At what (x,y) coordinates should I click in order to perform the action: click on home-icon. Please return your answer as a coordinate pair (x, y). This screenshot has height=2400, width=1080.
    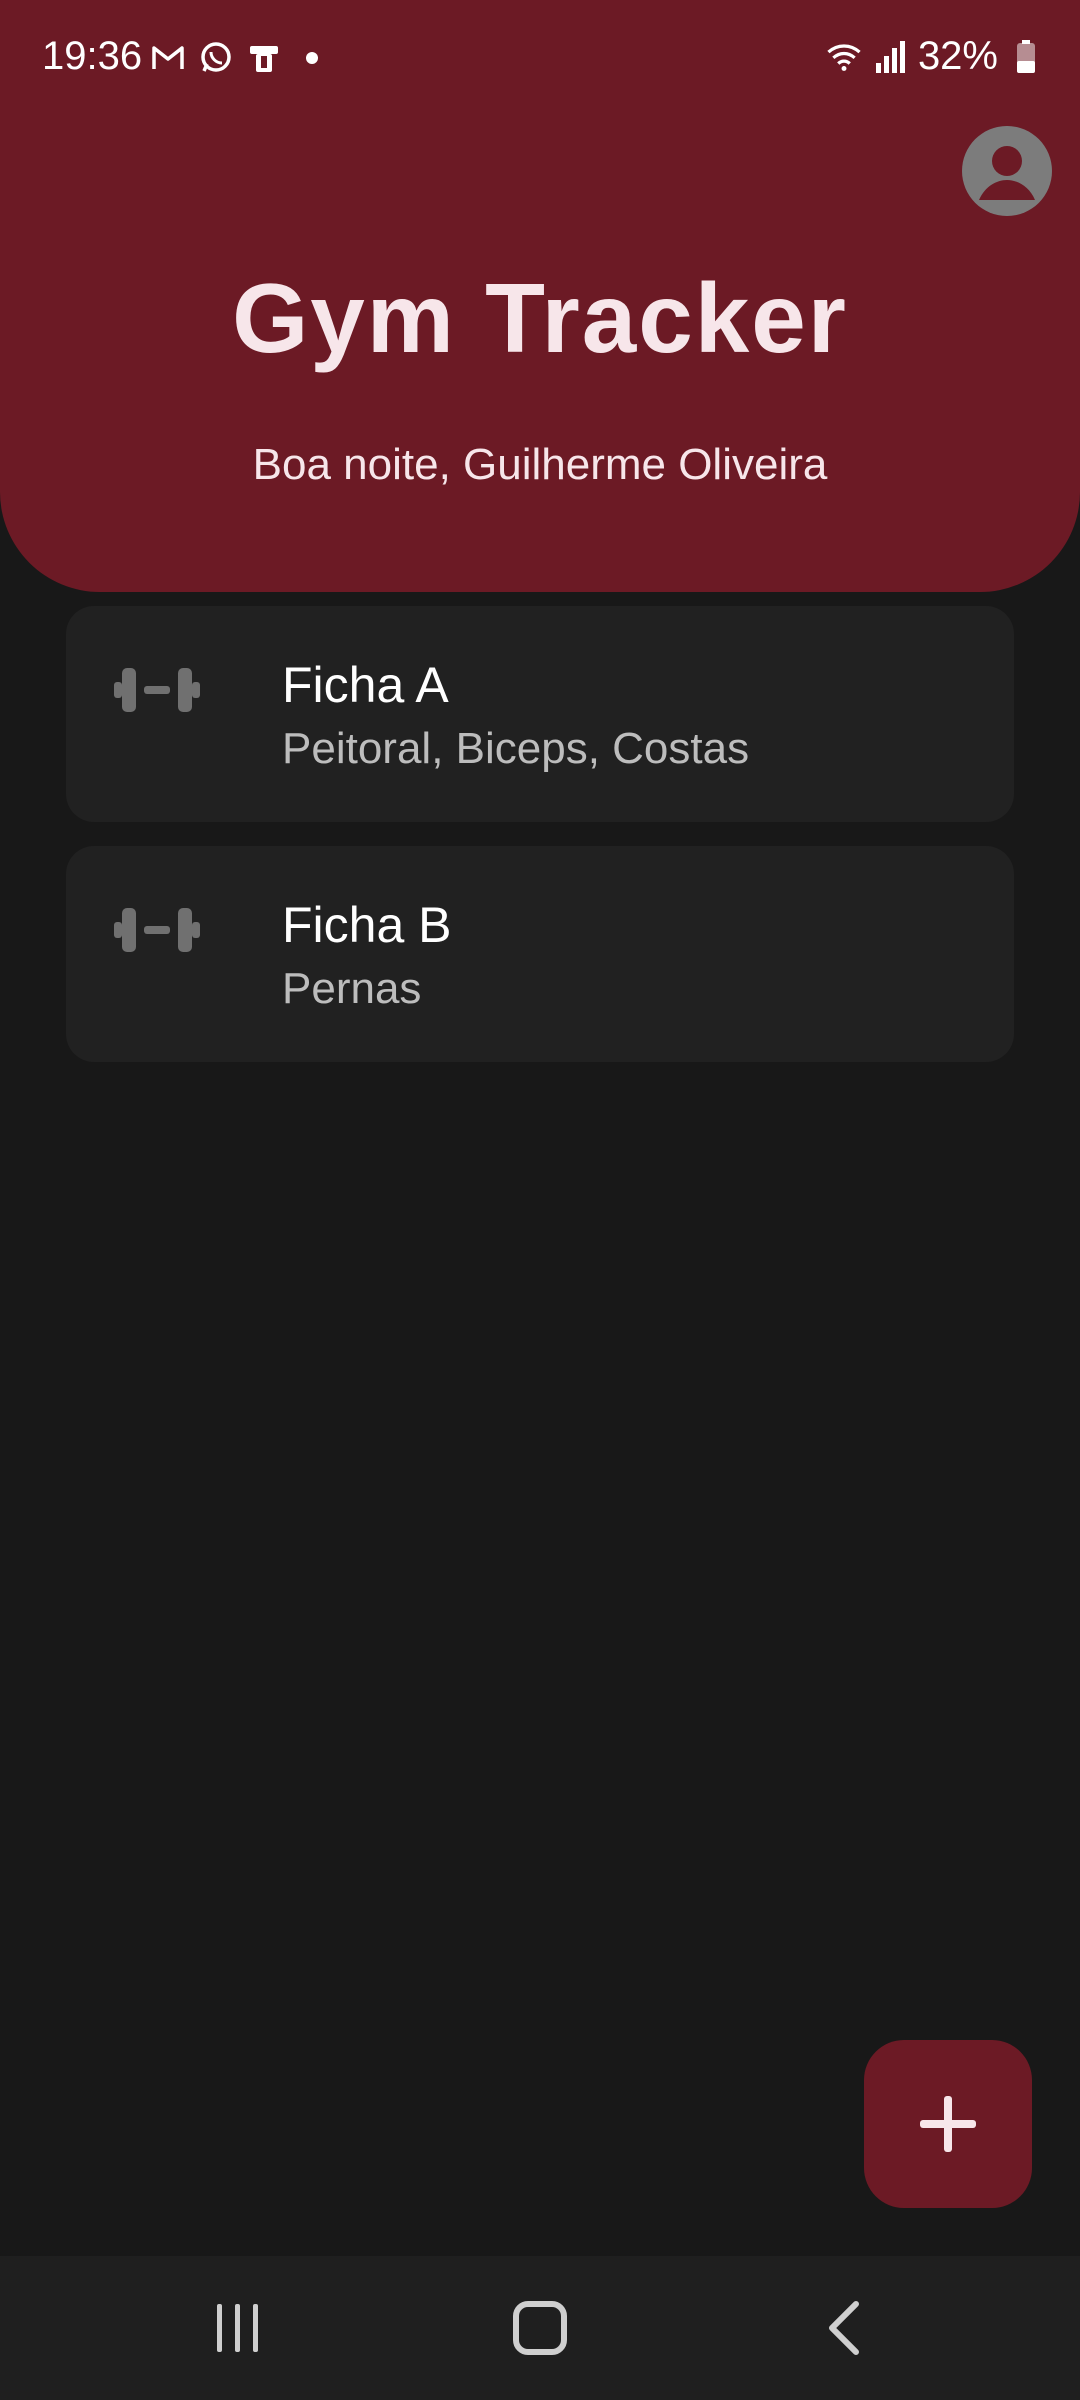
    Looking at the image, I should click on (540, 2328).